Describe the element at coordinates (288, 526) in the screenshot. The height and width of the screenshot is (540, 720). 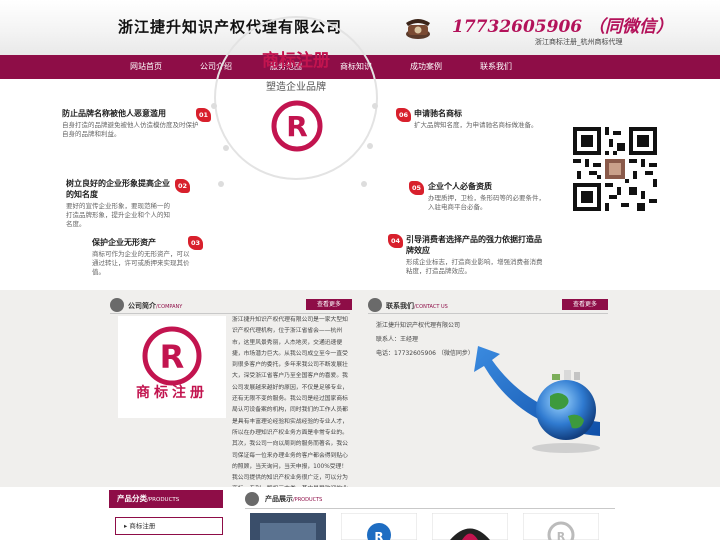
I see `product-thumbnail-trademark-banner` at that location.